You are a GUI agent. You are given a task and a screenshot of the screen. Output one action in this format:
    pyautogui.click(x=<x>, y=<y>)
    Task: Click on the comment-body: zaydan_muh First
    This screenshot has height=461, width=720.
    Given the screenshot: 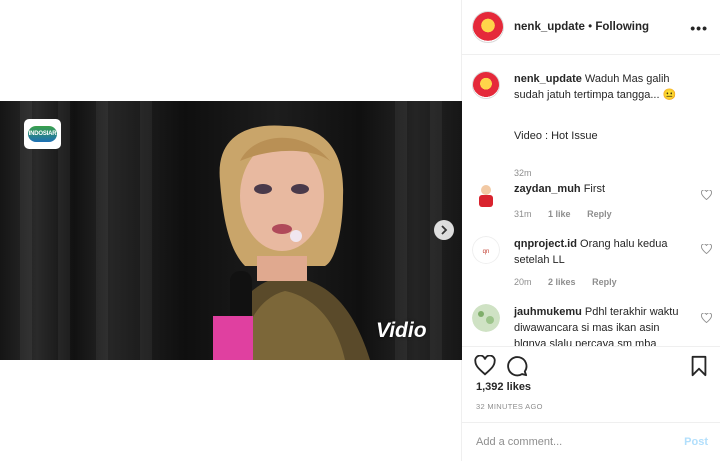 What is the action you would take?
    pyautogui.click(x=600, y=189)
    